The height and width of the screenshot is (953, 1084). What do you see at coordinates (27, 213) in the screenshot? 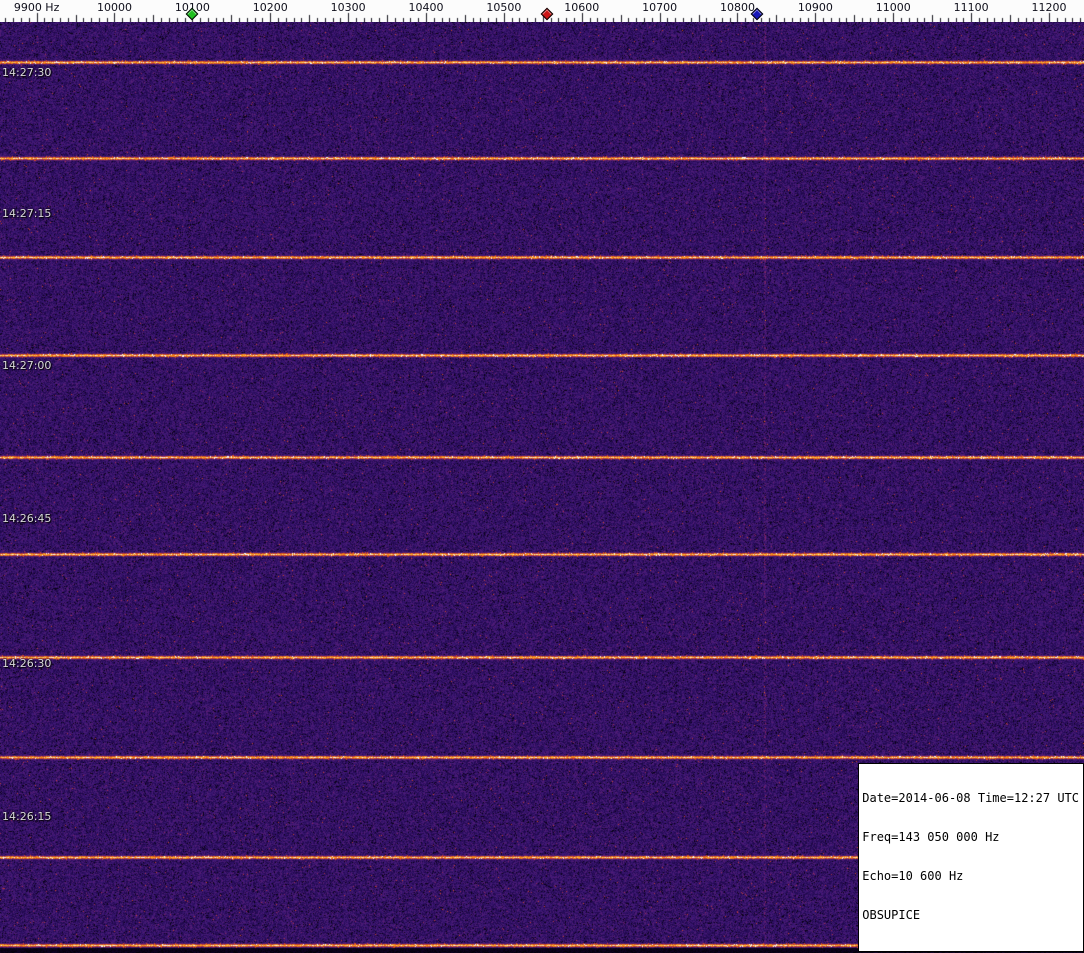
I see `time-label: 14:27:15` at bounding box center [27, 213].